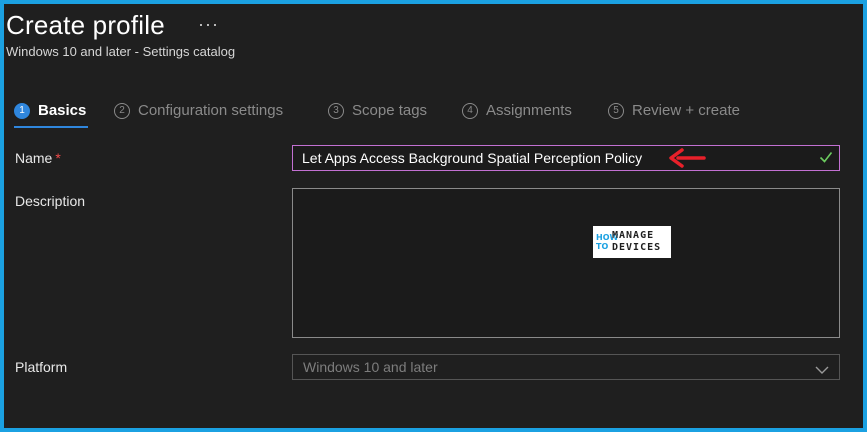 Image resolution: width=867 pixels, height=432 pixels. Describe the element at coordinates (122, 110) in the screenshot. I see `step-number-2: 2` at that location.